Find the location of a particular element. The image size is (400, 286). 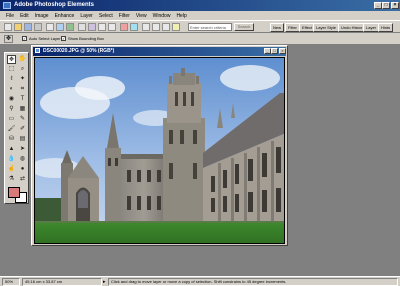

new-file-icon is located at coordinates (8, 27).